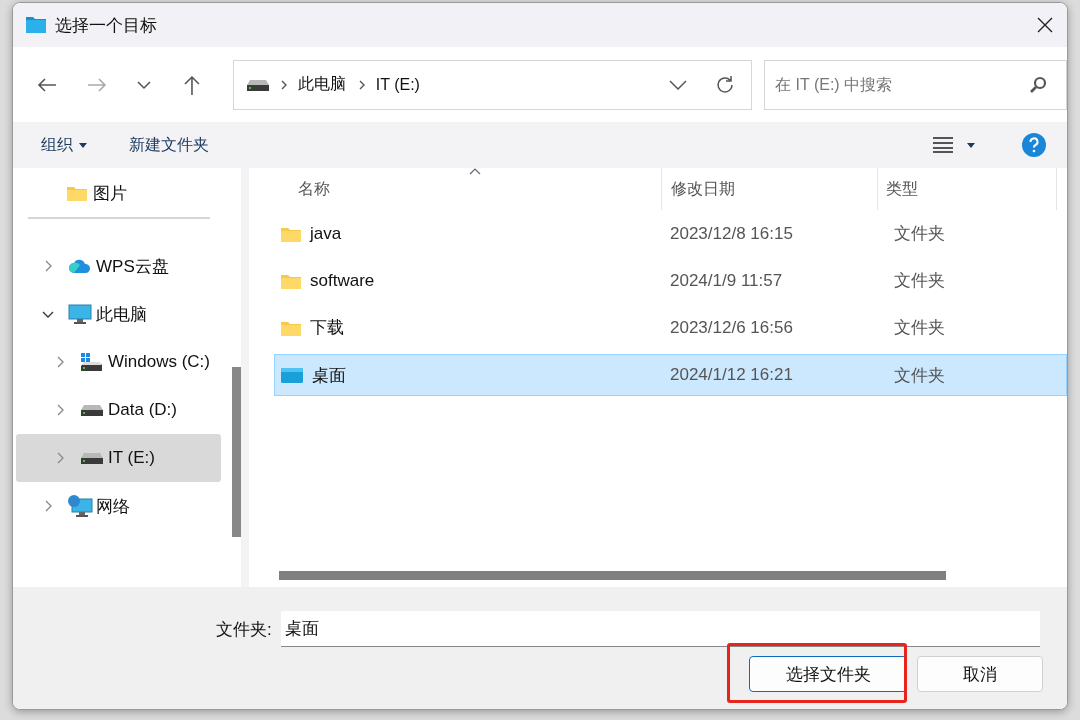 This screenshot has width=1080, height=720. What do you see at coordinates (1038, 84) in the screenshot?
I see `search-icon` at bounding box center [1038, 84].